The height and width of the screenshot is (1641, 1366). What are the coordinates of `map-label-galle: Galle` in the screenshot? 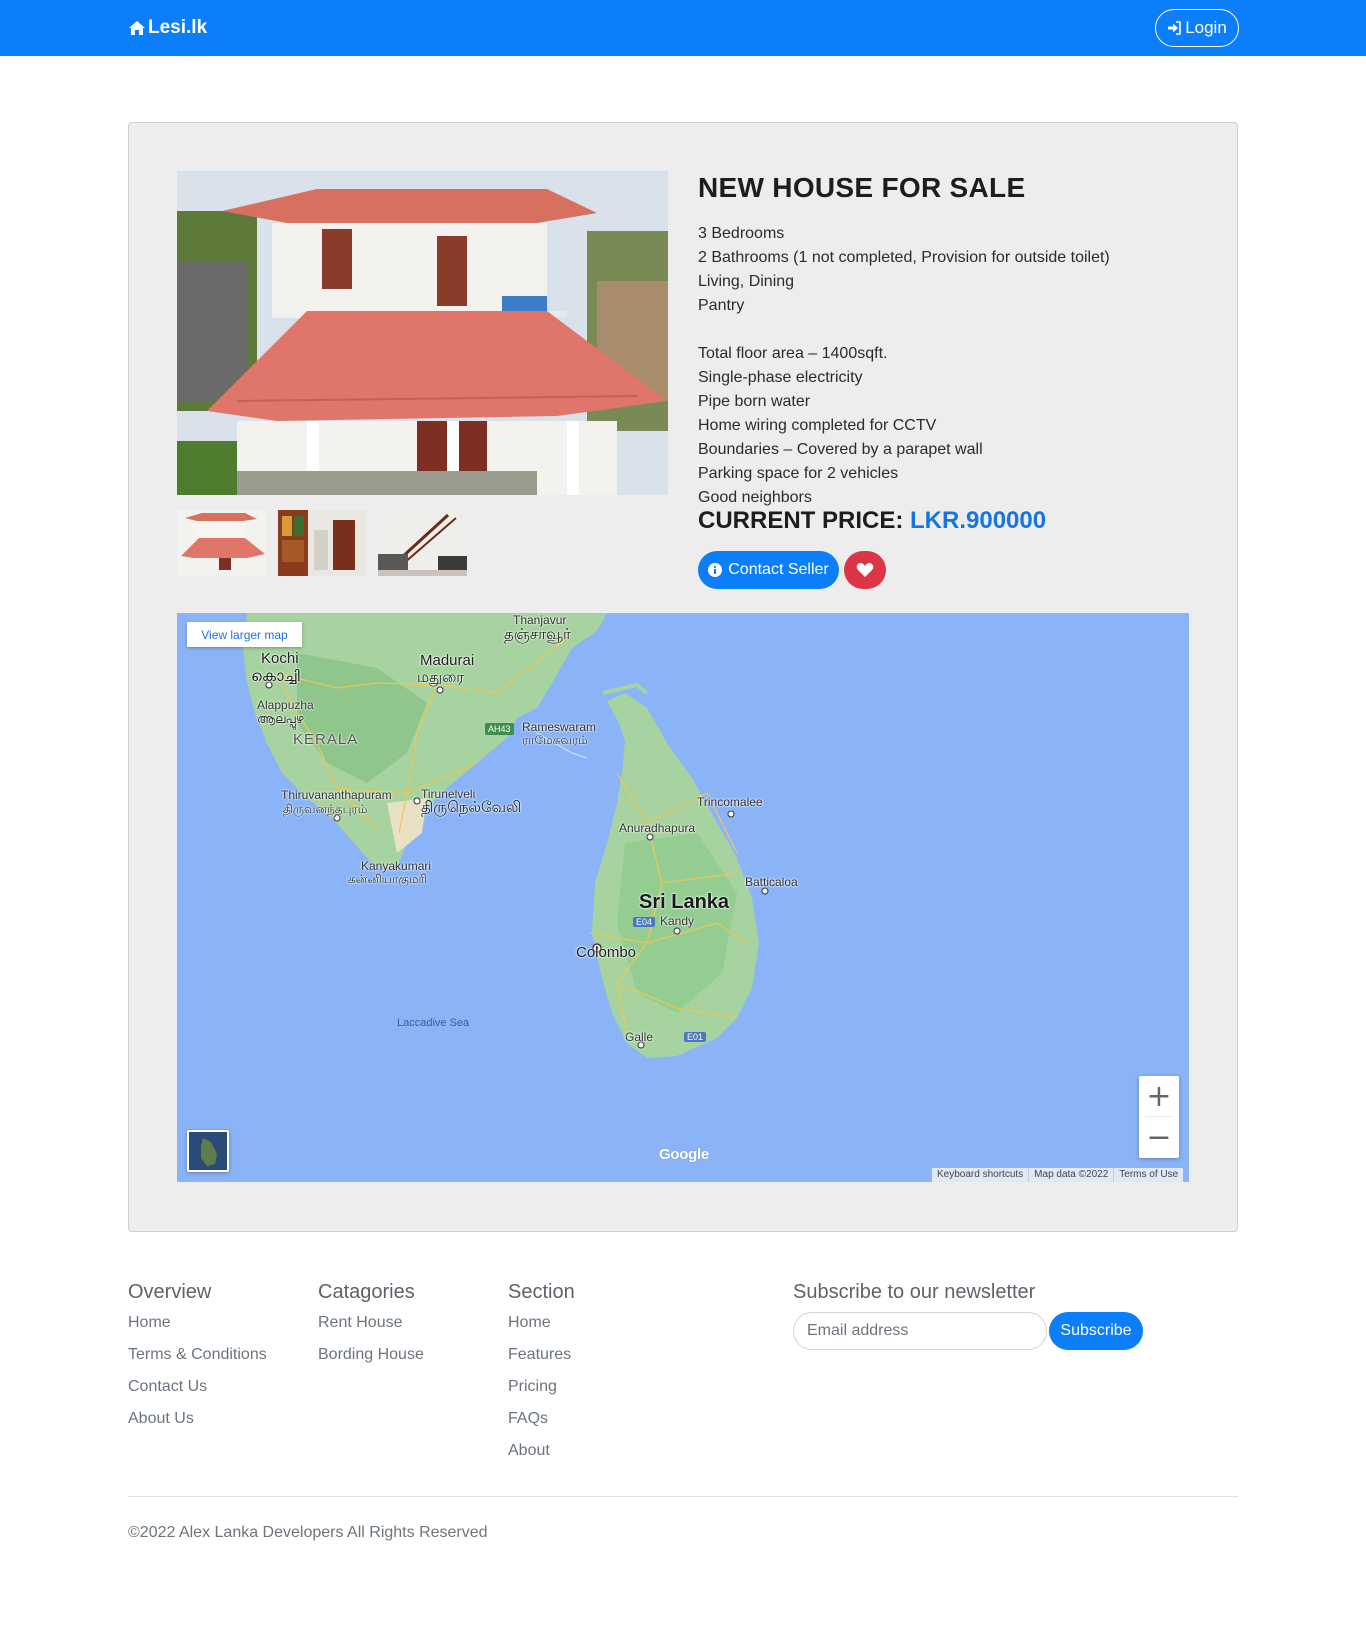 It's located at (639, 1037).